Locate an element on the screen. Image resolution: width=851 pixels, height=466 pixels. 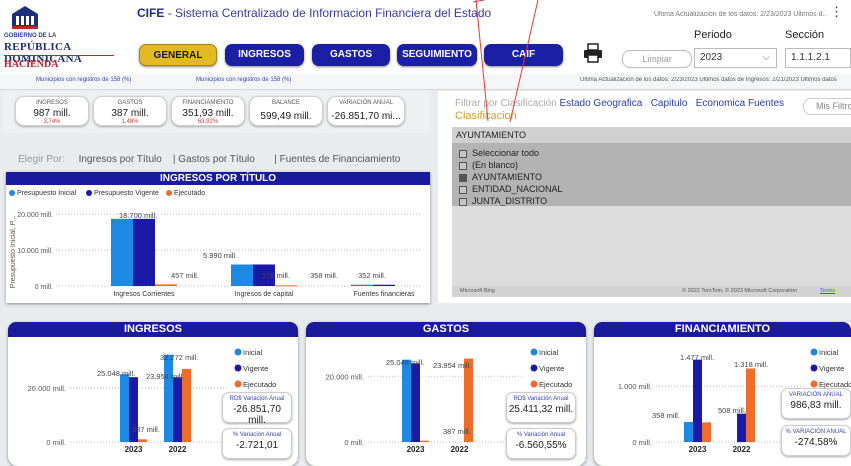
gastos-button: GASTOS is located at coordinates (351, 55).